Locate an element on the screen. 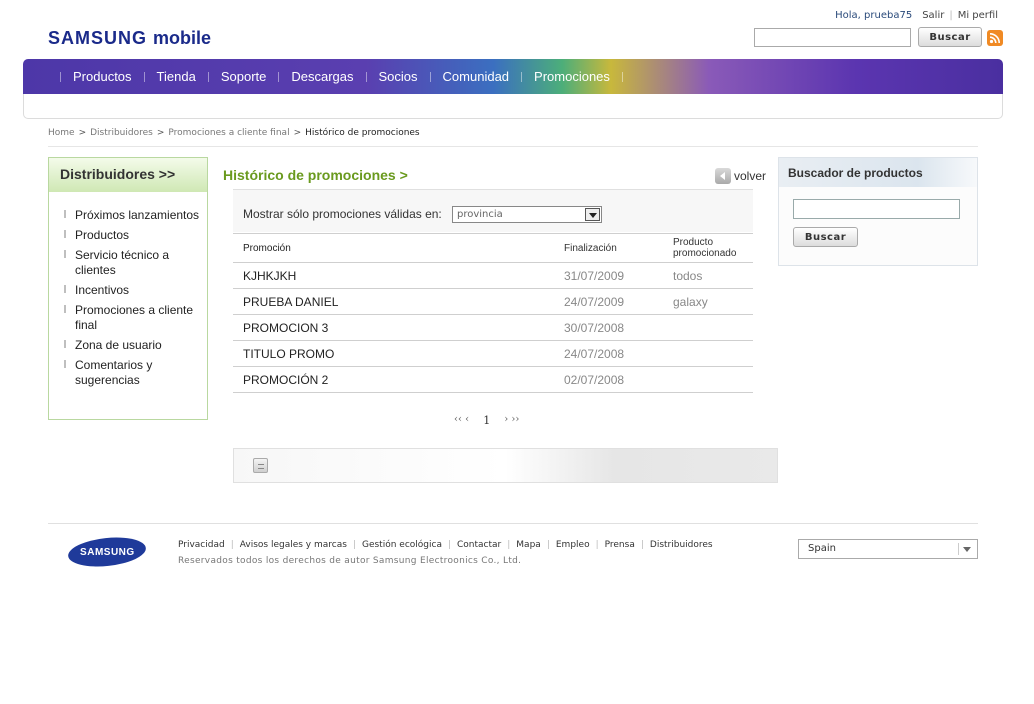 The width and height of the screenshot is (1034, 704). breadcrumb-current: Histórico de promociones is located at coordinates (362, 133).